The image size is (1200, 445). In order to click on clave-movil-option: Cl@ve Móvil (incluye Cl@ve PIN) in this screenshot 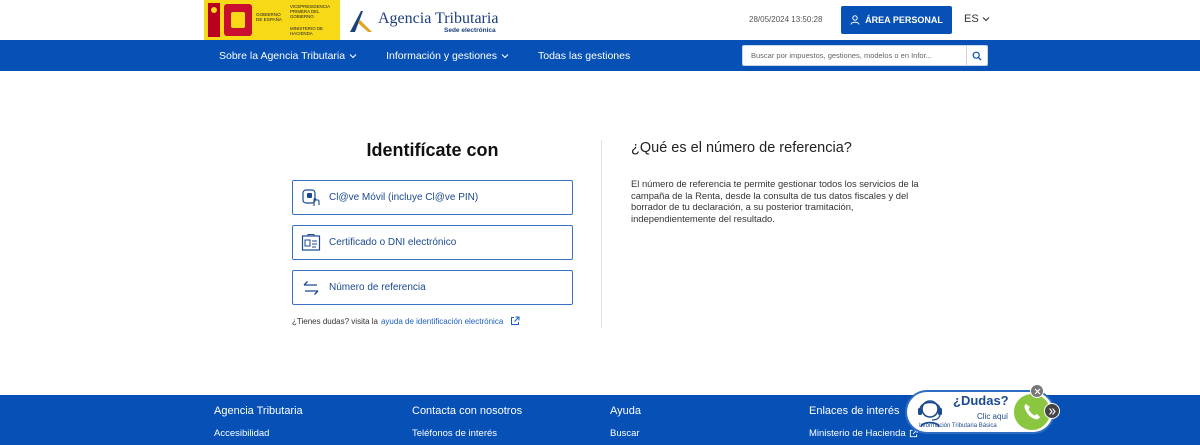, I will do `click(432, 197)`.